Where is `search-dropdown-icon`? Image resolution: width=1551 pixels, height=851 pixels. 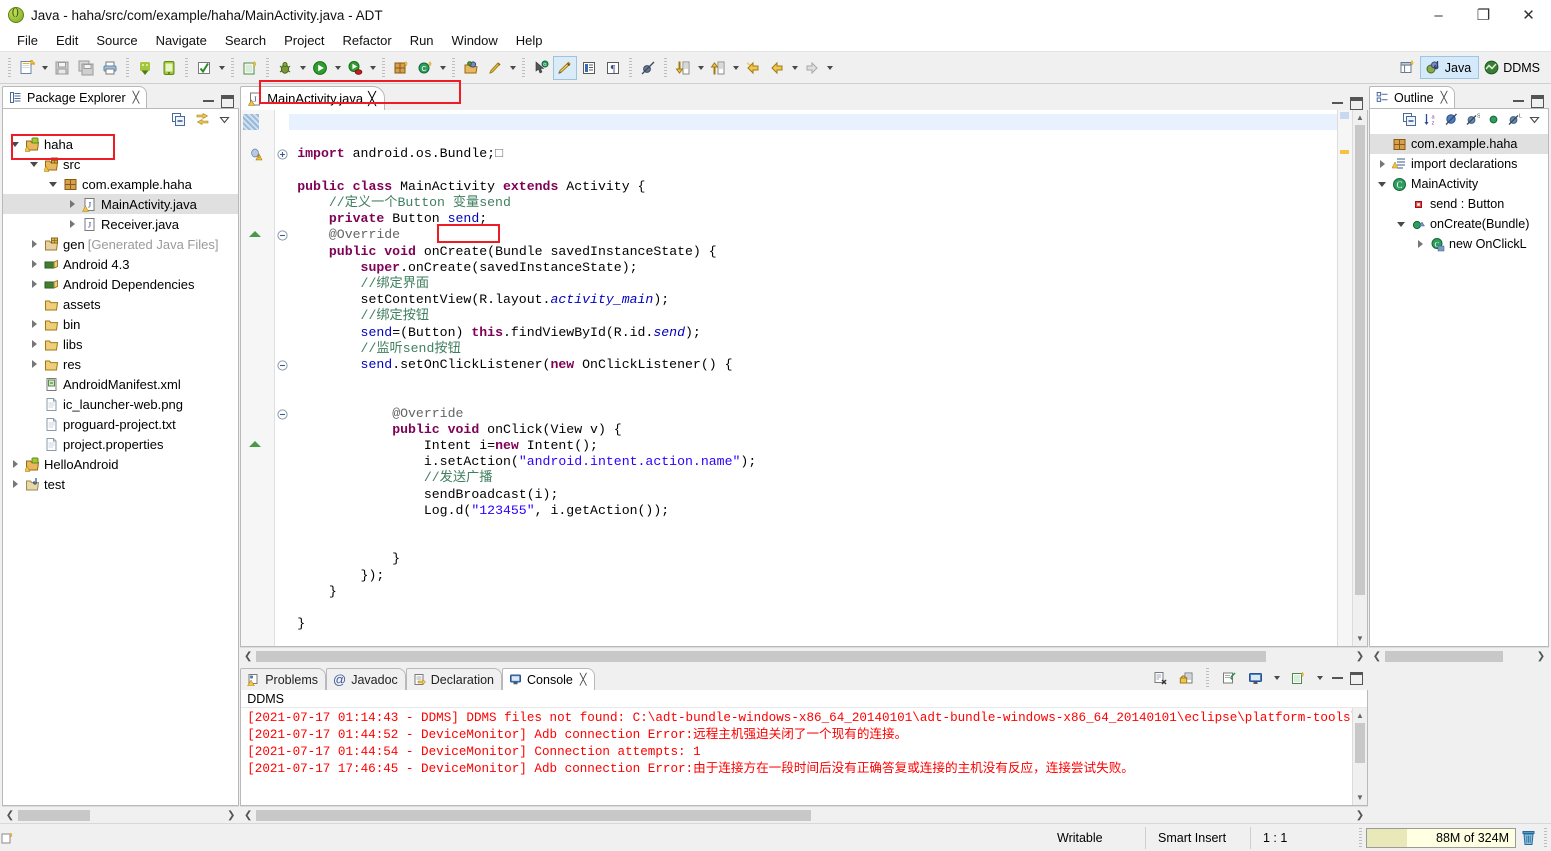 search-dropdown-icon is located at coordinates (512, 68).